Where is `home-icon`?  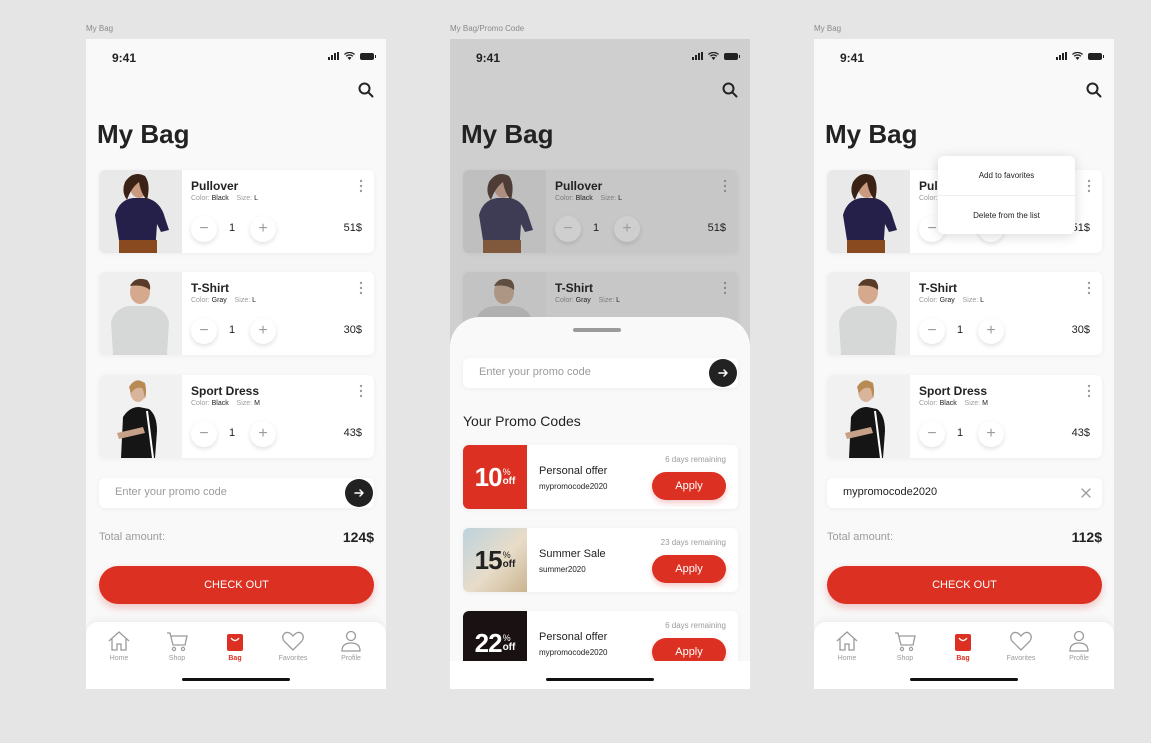 home-icon is located at coordinates (847, 641).